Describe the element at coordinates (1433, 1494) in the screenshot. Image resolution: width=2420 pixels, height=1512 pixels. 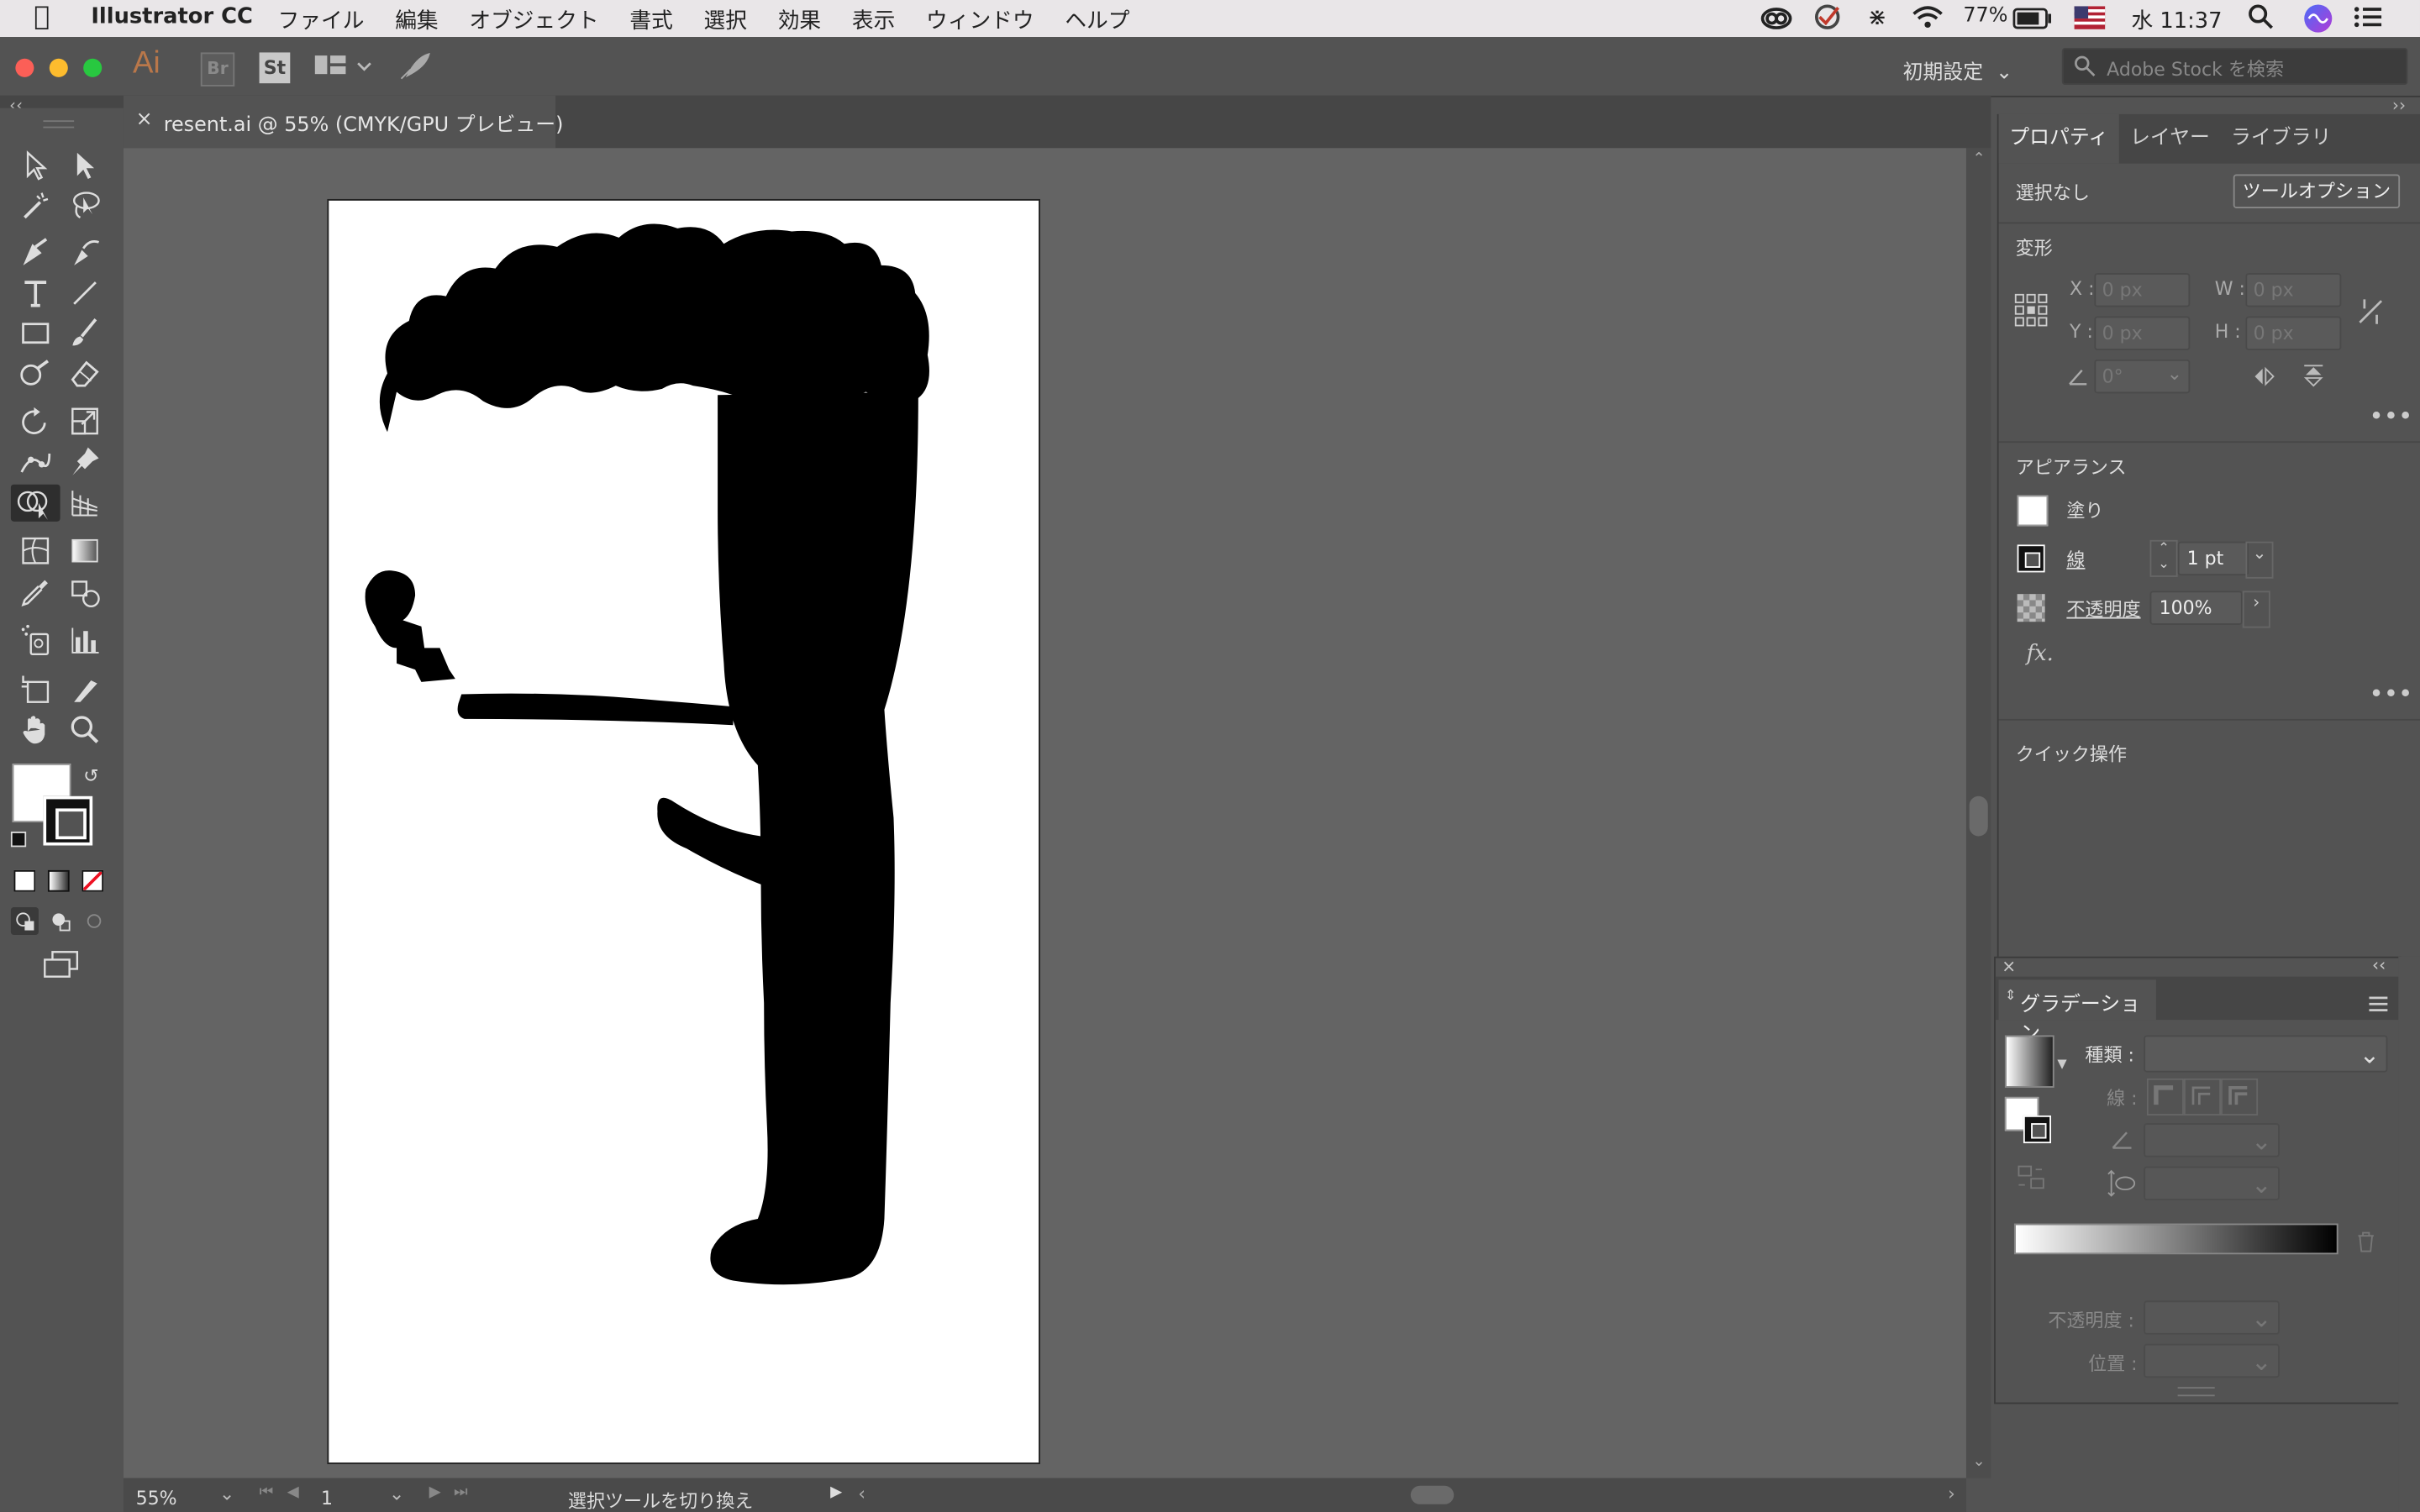
I see `horizontal-scroll-thumb` at that location.